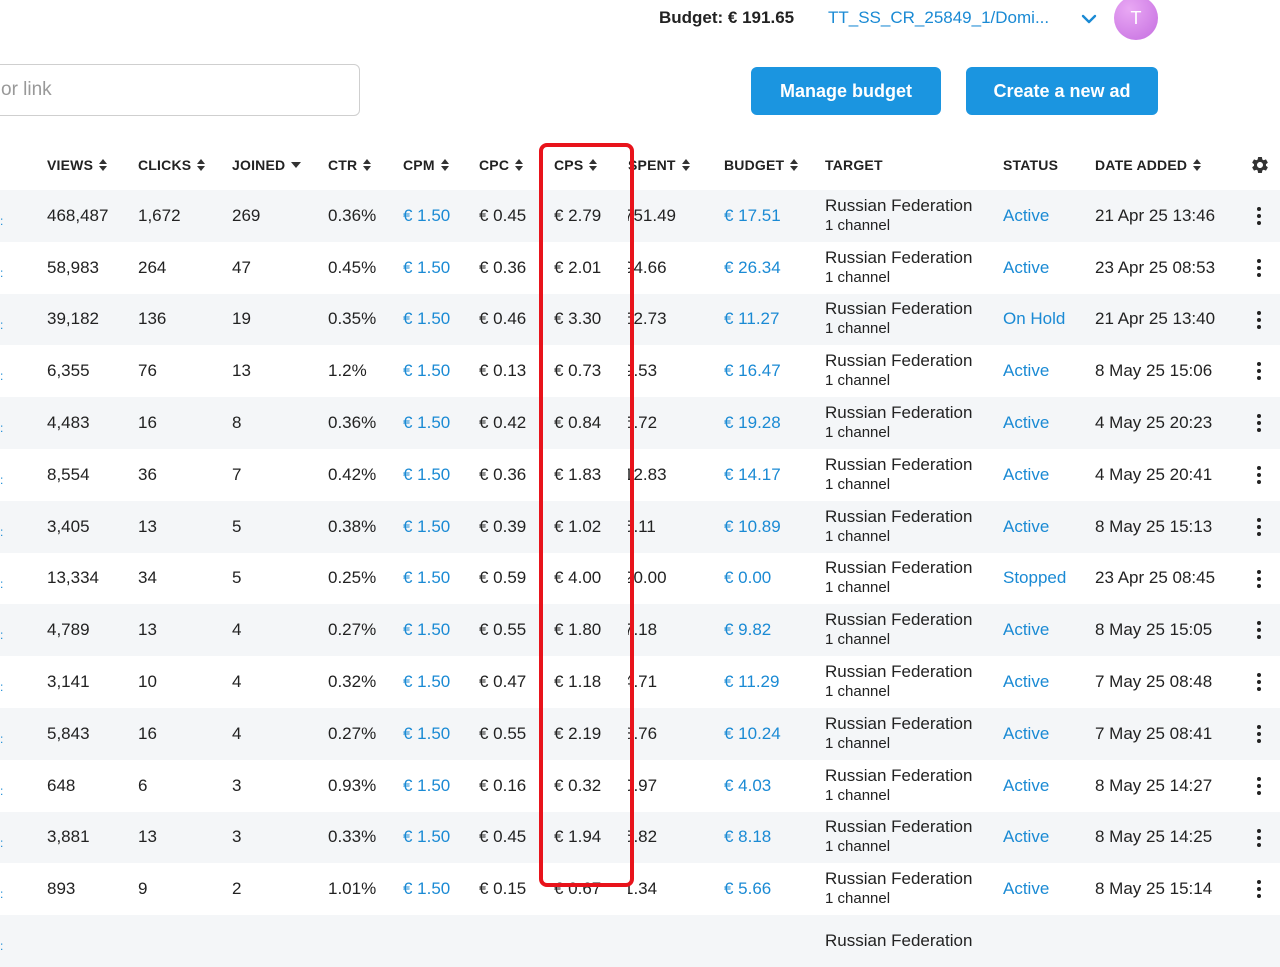 The image size is (1280, 967). What do you see at coordinates (659, 165) in the screenshot?
I see `column-header-spent: SPENT` at bounding box center [659, 165].